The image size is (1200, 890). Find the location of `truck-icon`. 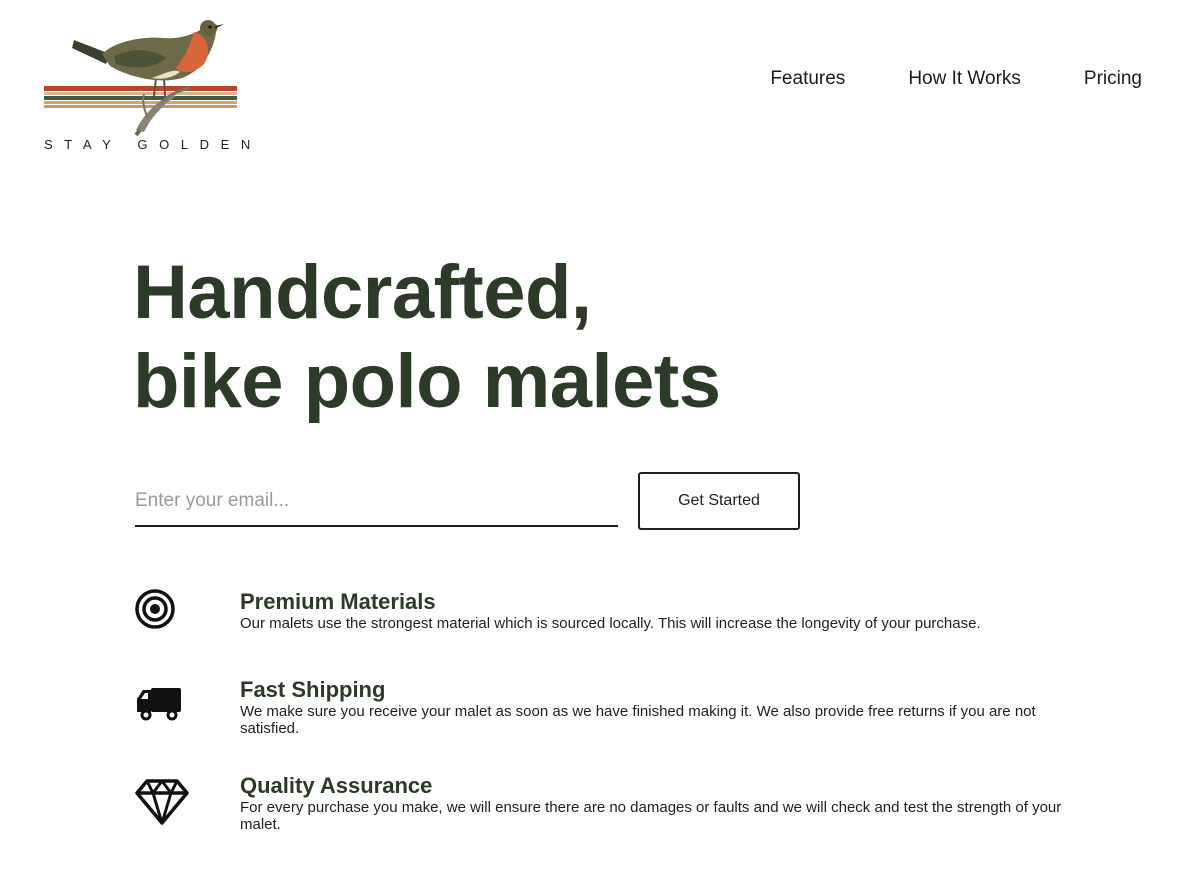

truck-icon is located at coordinates (159, 704).